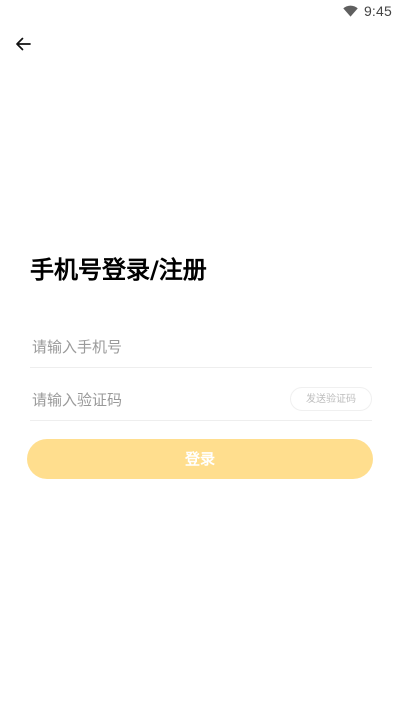 The height and width of the screenshot is (711, 400). I want to click on status-icons: 9:45, so click(367, 11).